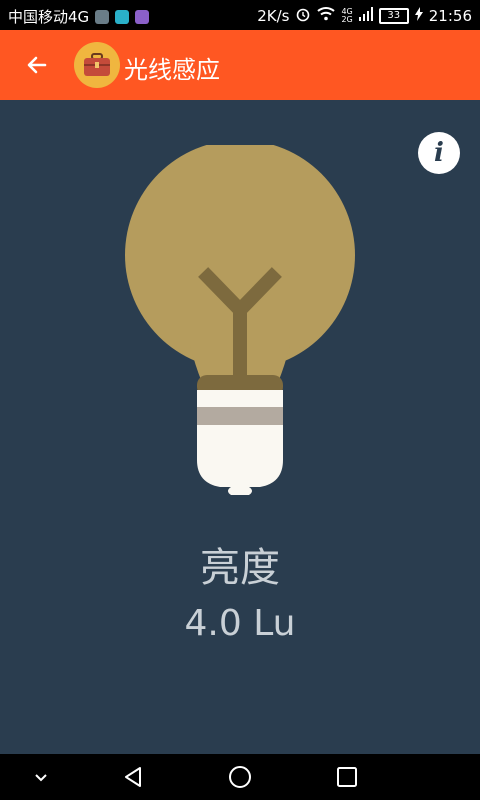  I want to click on nav-home-button, so click(240, 777).